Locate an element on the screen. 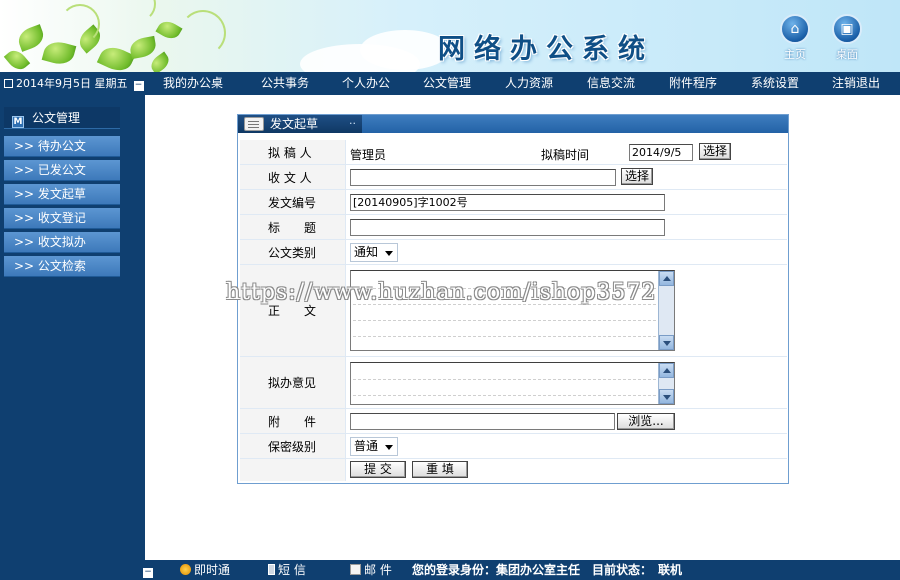  attachment-field is located at coordinates (482, 421).